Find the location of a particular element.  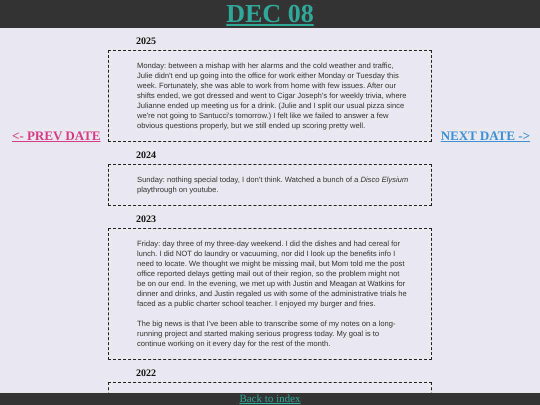

year-heading: 2023 is located at coordinates (146, 220).